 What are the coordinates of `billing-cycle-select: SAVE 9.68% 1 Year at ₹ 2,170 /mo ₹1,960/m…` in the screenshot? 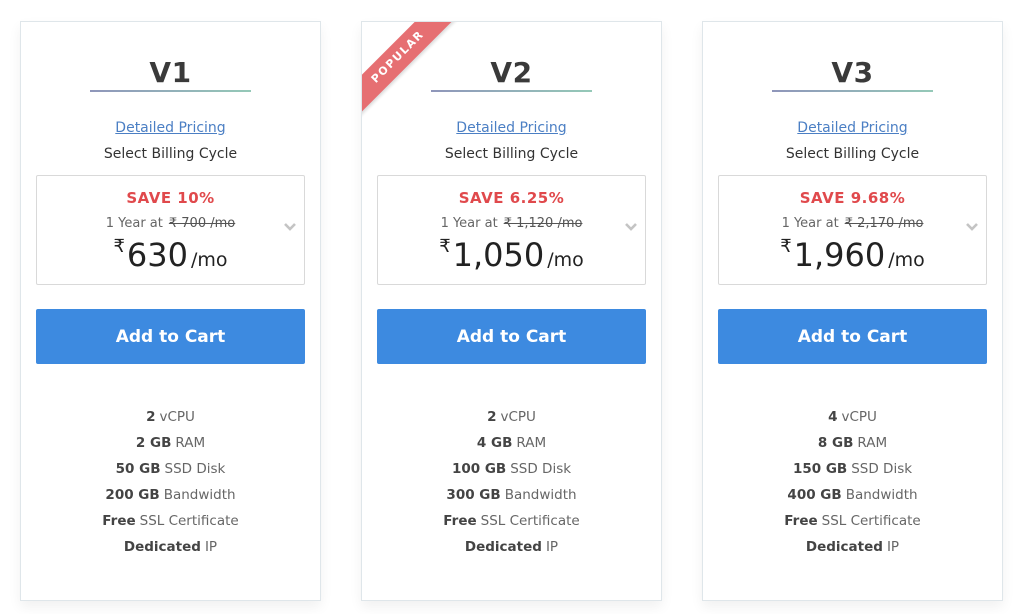 It's located at (852, 230).